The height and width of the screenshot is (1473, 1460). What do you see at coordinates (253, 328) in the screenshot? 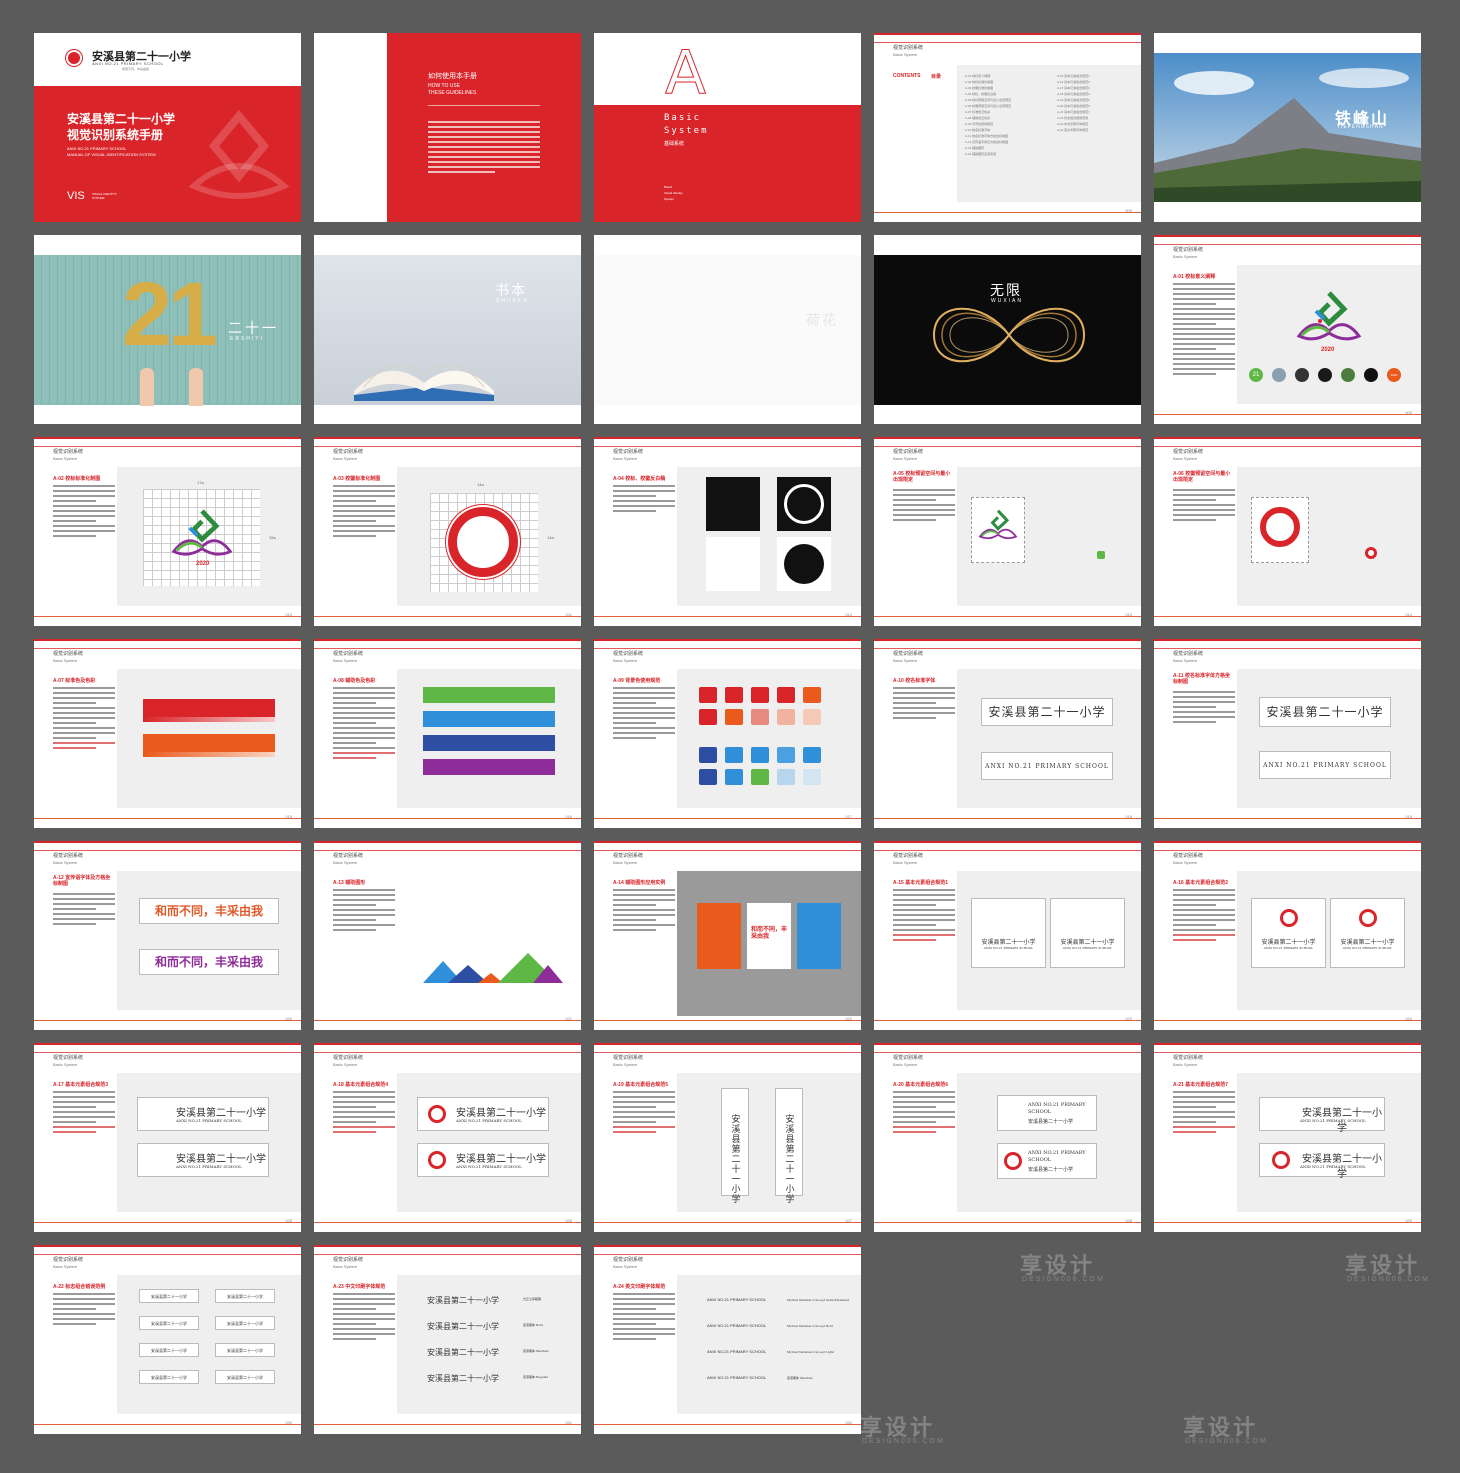
I see `ershiyi-cn: 二十一` at bounding box center [253, 328].